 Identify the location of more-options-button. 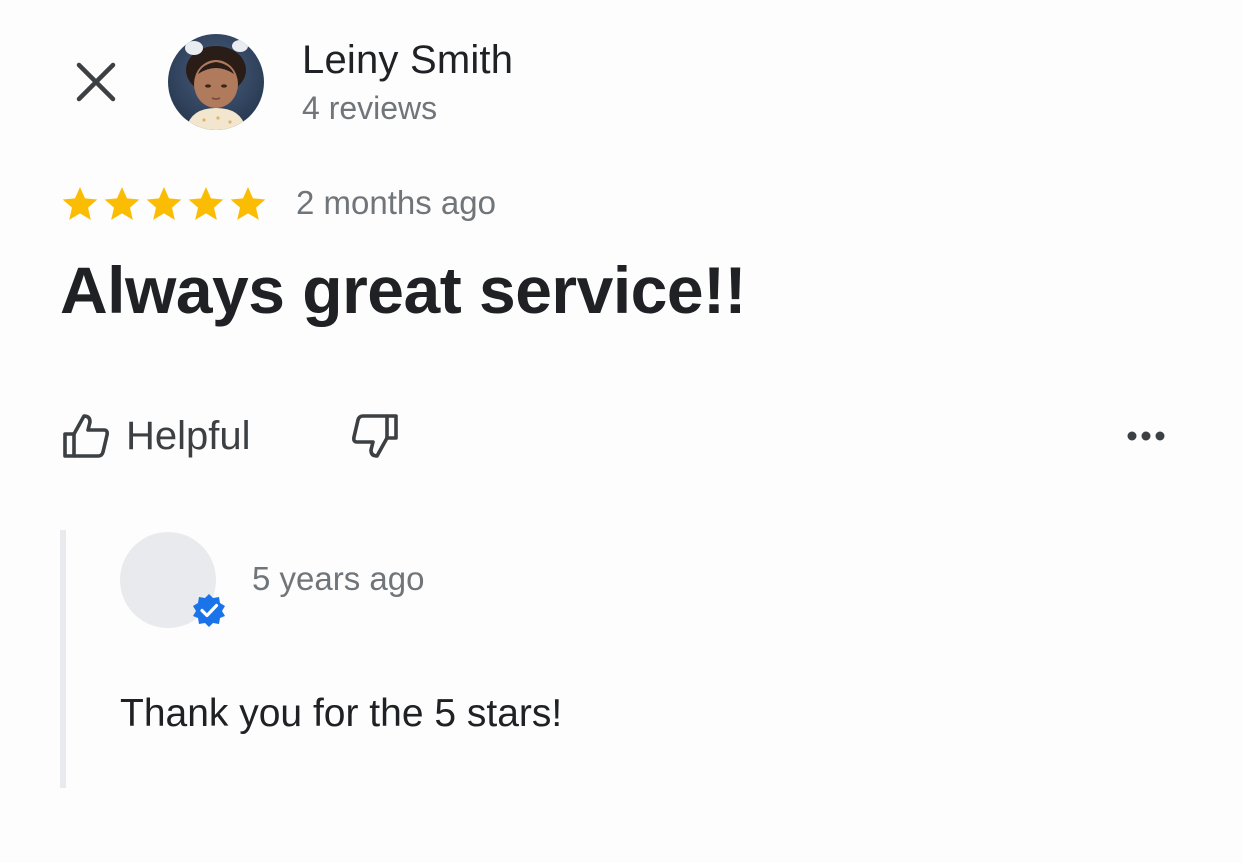
(1146, 436).